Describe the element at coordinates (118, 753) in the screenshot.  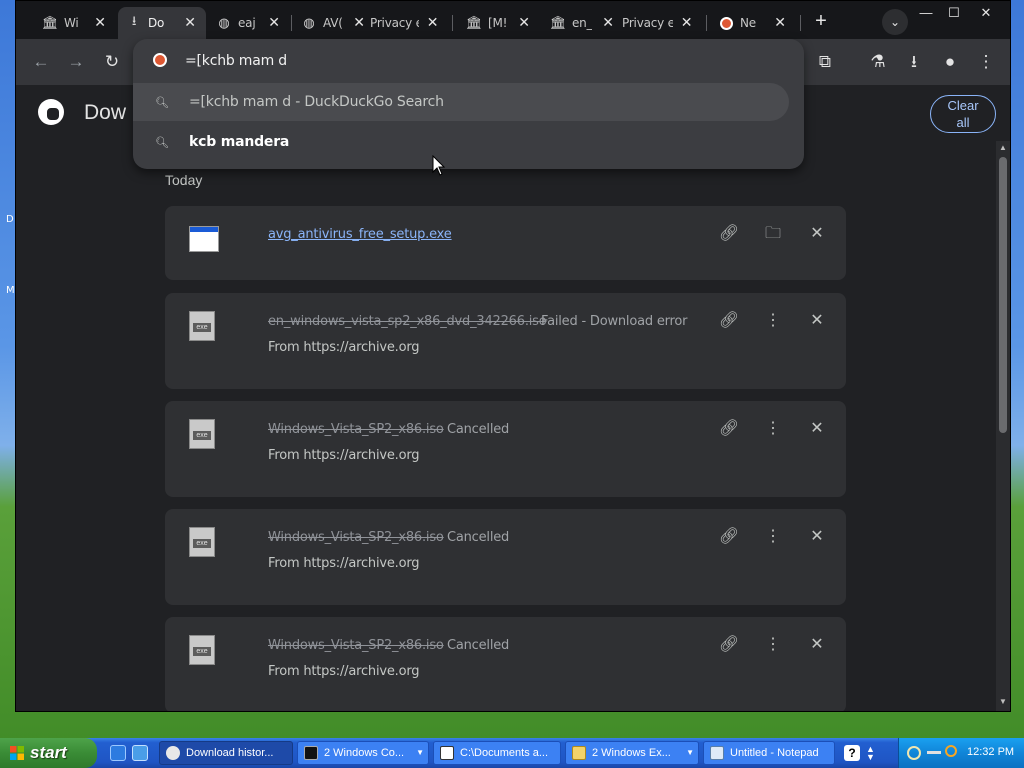
I see `internet-explorer-icon` at that location.